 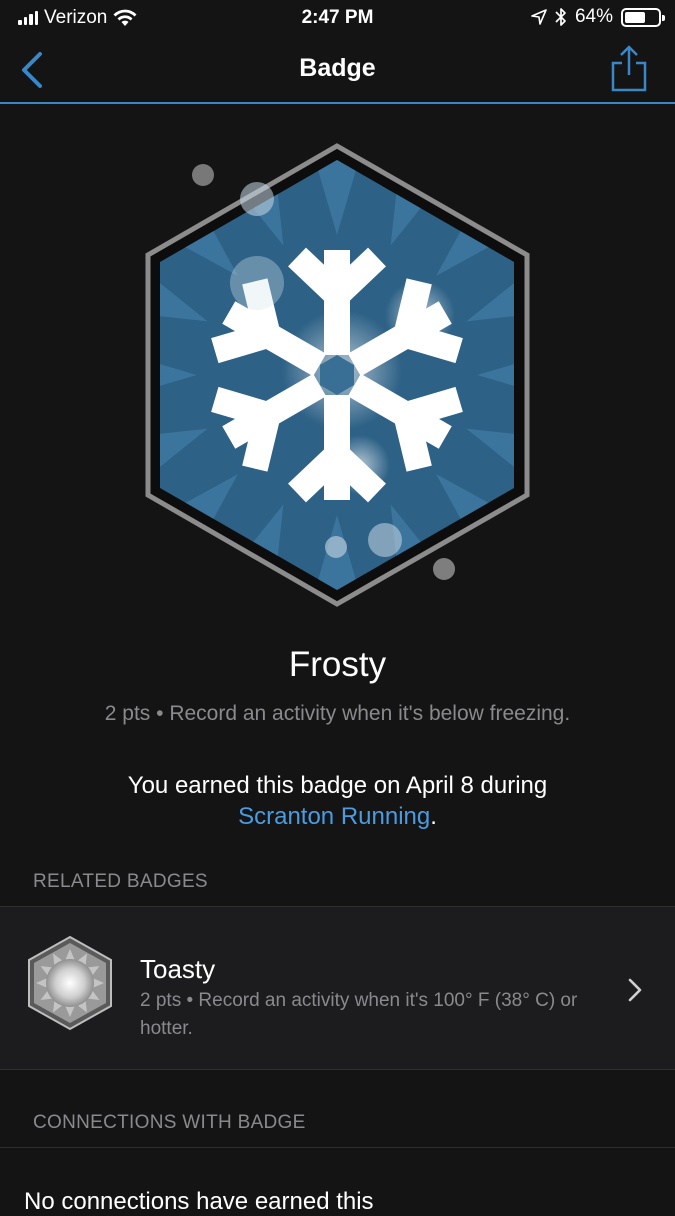 I want to click on chevron-left-icon, so click(x=32, y=70).